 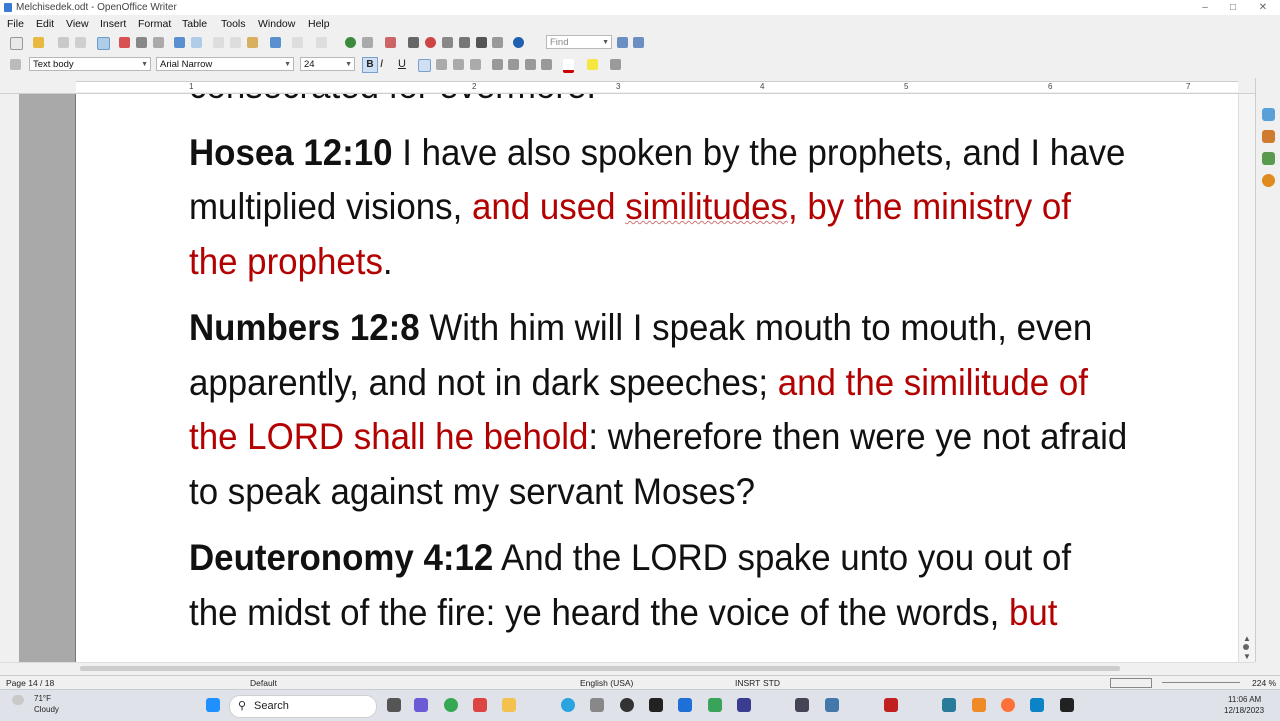 What do you see at coordinates (381, 64) in the screenshot?
I see `italic-button: I` at bounding box center [381, 64].